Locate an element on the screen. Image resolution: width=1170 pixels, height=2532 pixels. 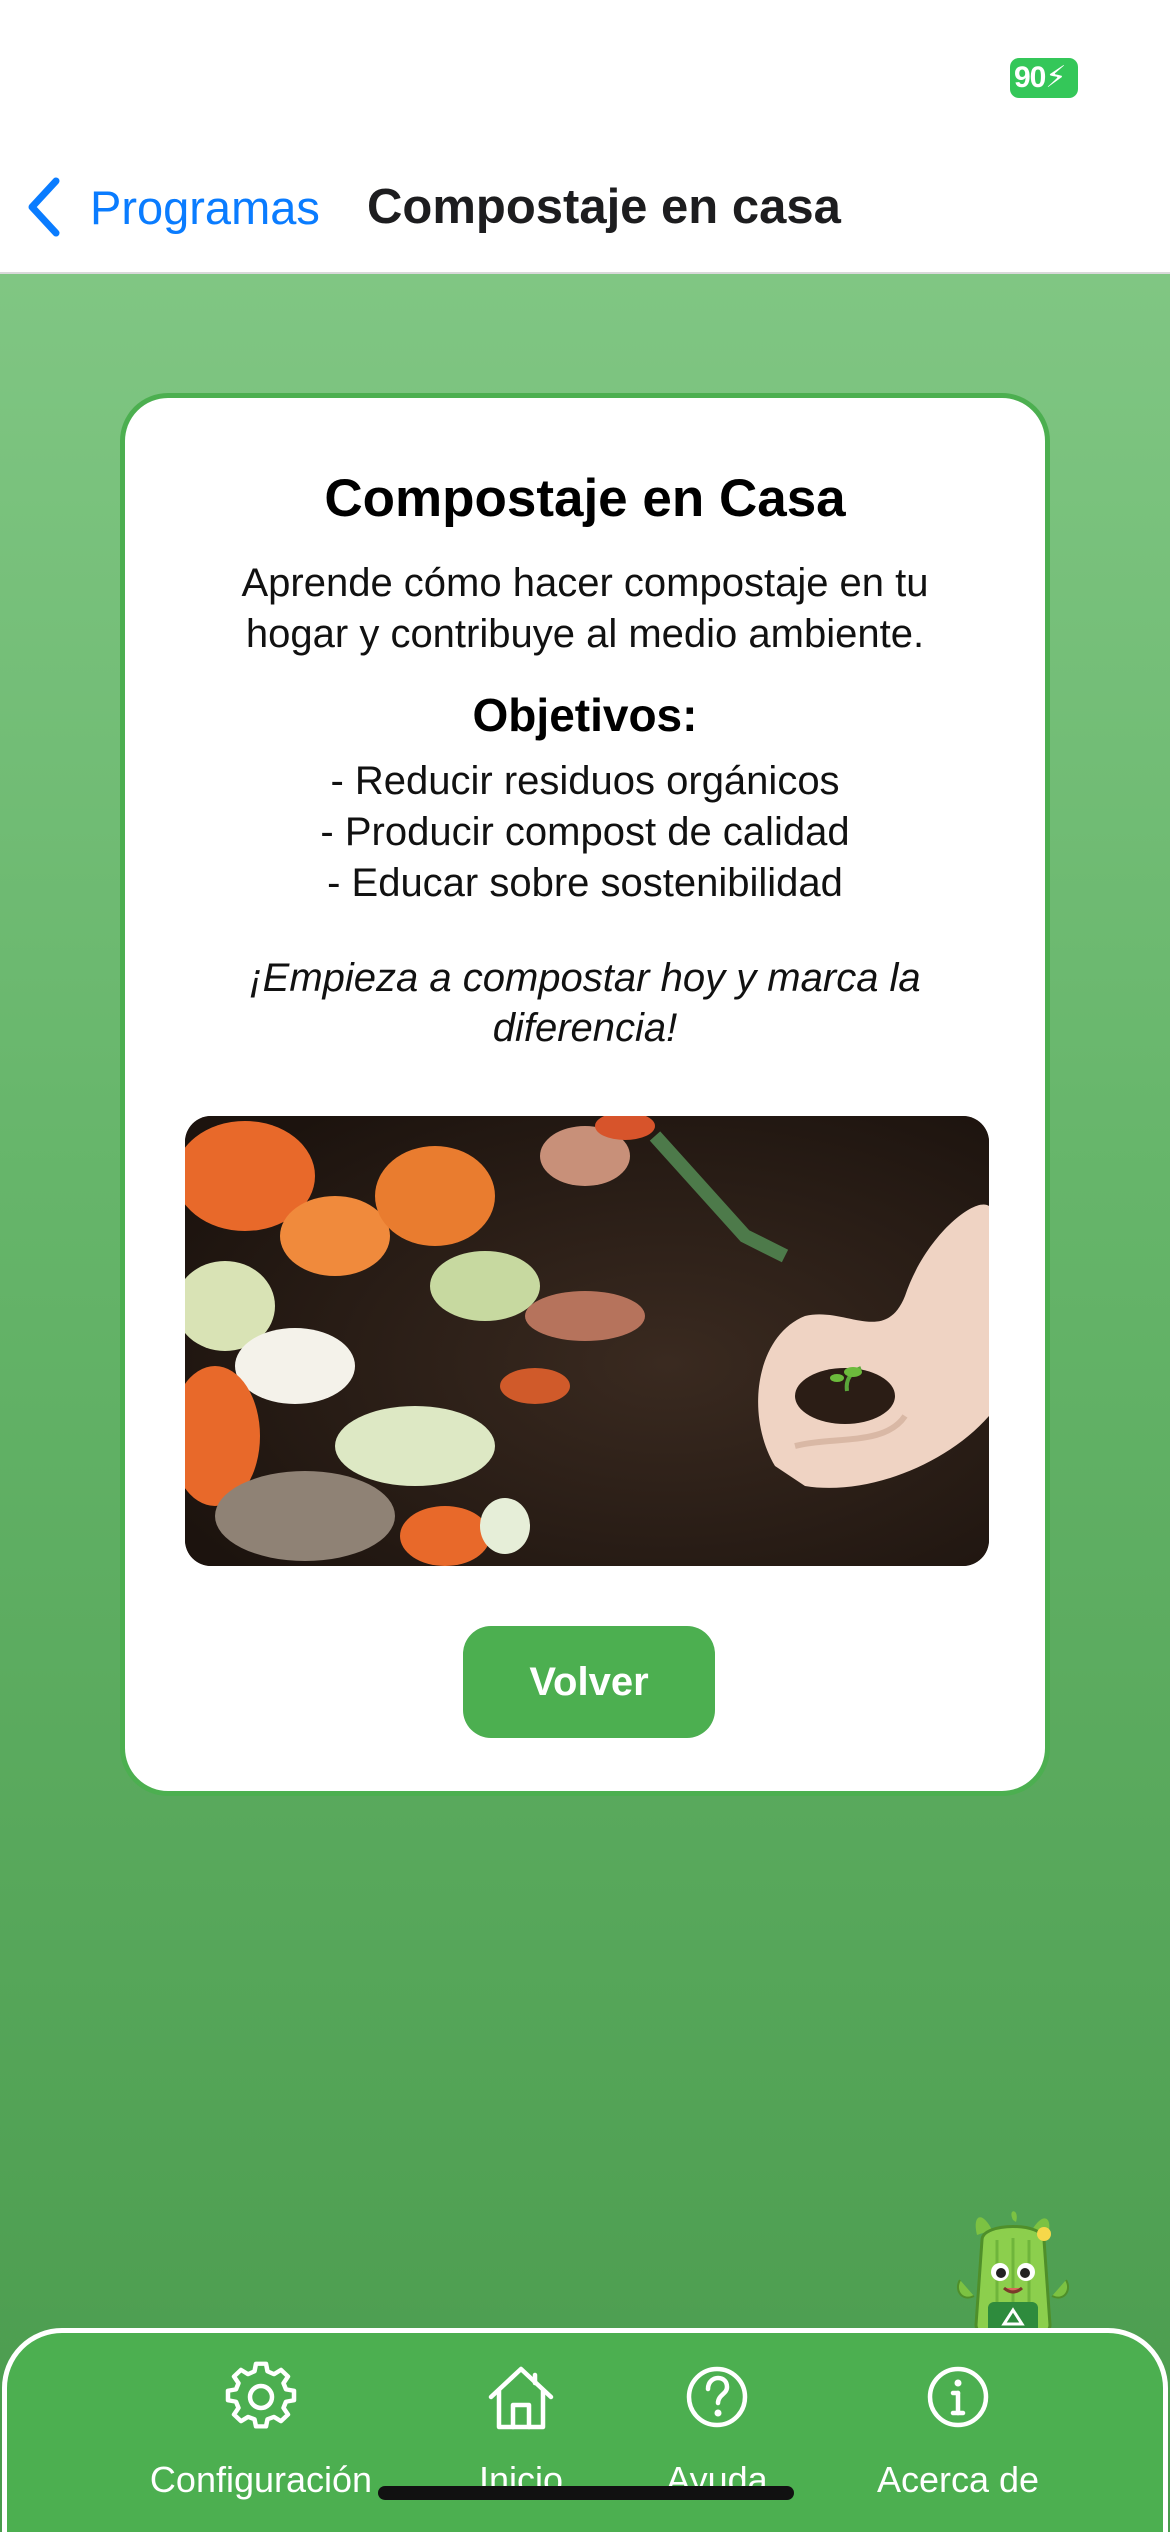
home-icon is located at coordinates (521, 2398).